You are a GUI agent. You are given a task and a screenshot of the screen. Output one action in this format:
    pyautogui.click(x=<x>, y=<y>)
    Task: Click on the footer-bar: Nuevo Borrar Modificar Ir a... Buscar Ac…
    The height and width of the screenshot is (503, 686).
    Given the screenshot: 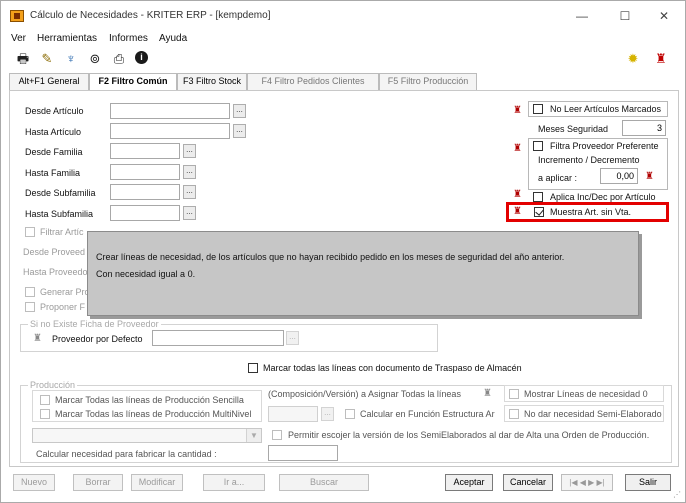 What is the action you would take?
    pyautogui.click(x=344, y=483)
    